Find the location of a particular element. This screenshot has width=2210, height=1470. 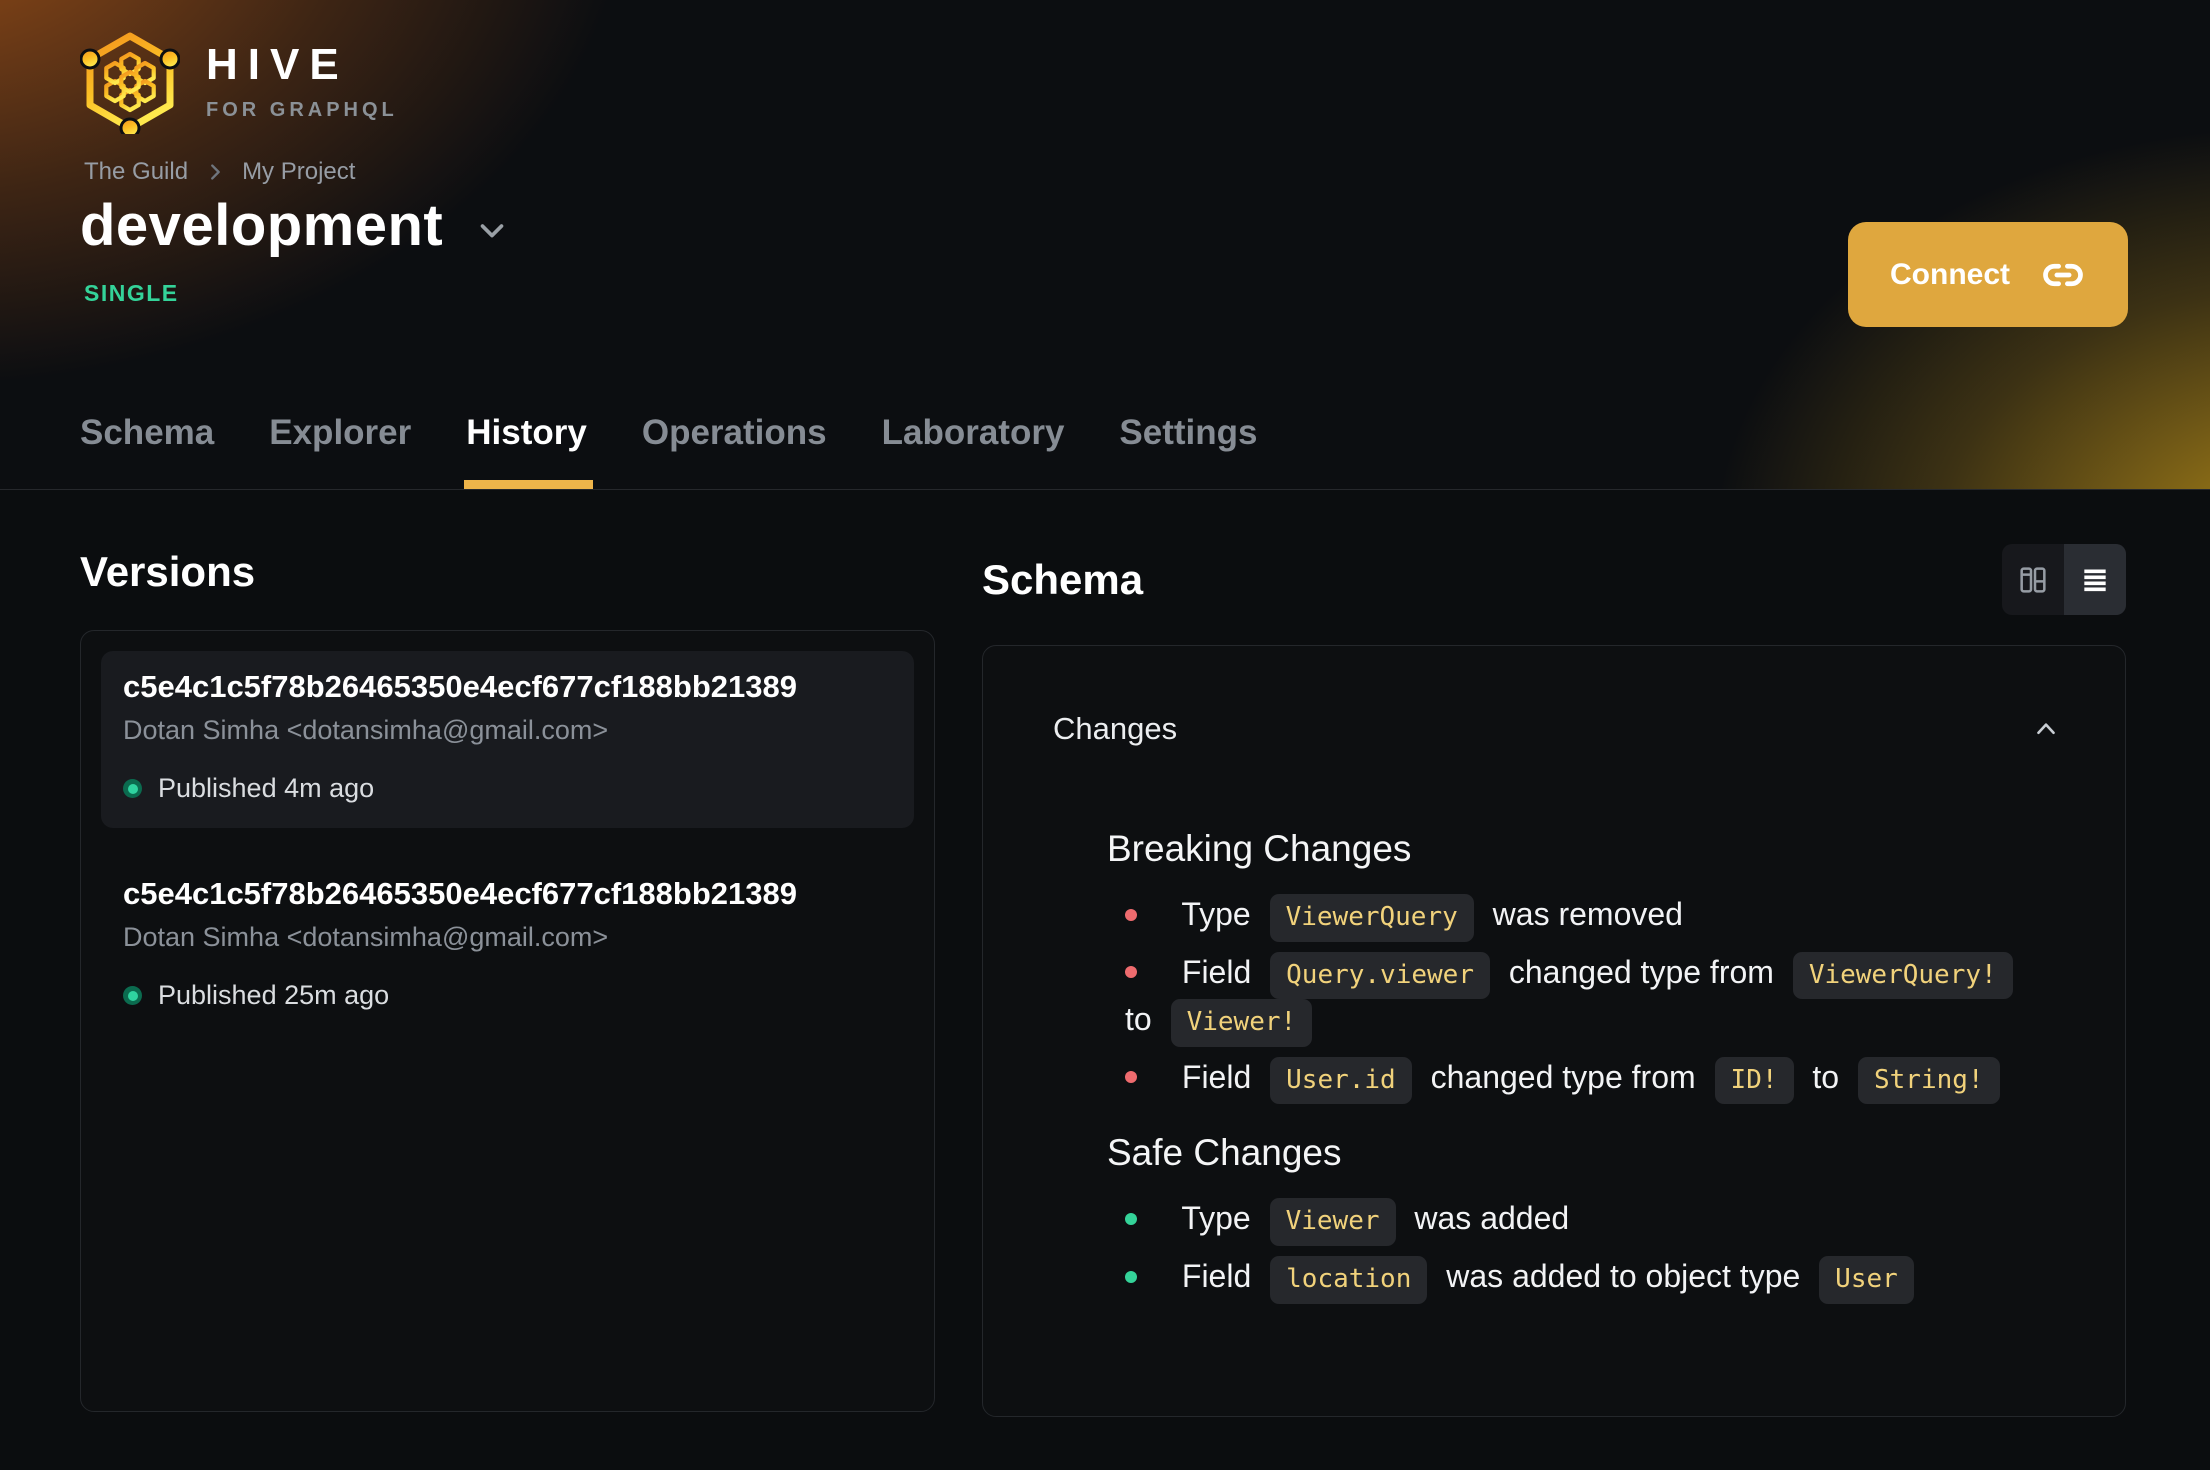

code-chip: User.id is located at coordinates (1341, 1080).